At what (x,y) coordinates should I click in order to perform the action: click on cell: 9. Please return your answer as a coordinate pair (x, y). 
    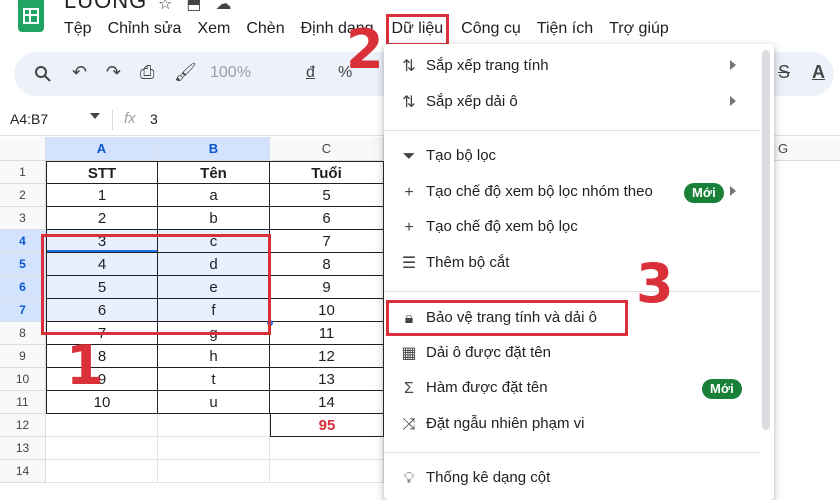
    Looking at the image, I should click on (327, 287).